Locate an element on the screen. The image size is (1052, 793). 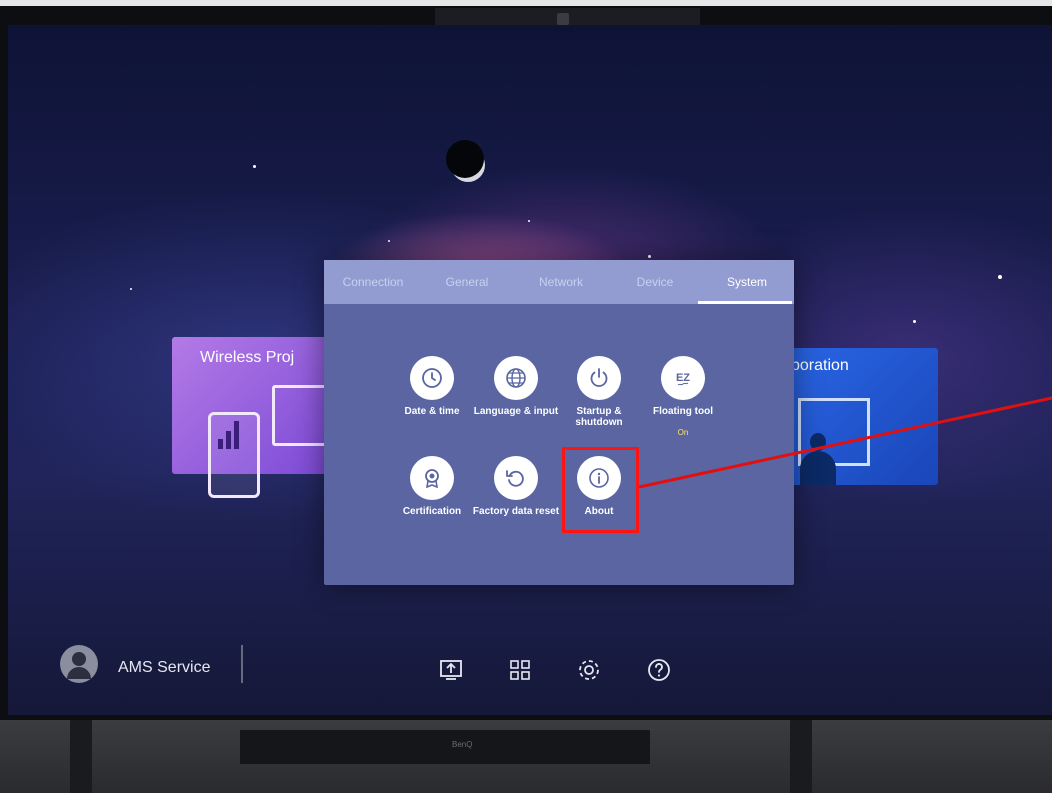
reset-icon is located at coordinates (516, 478).